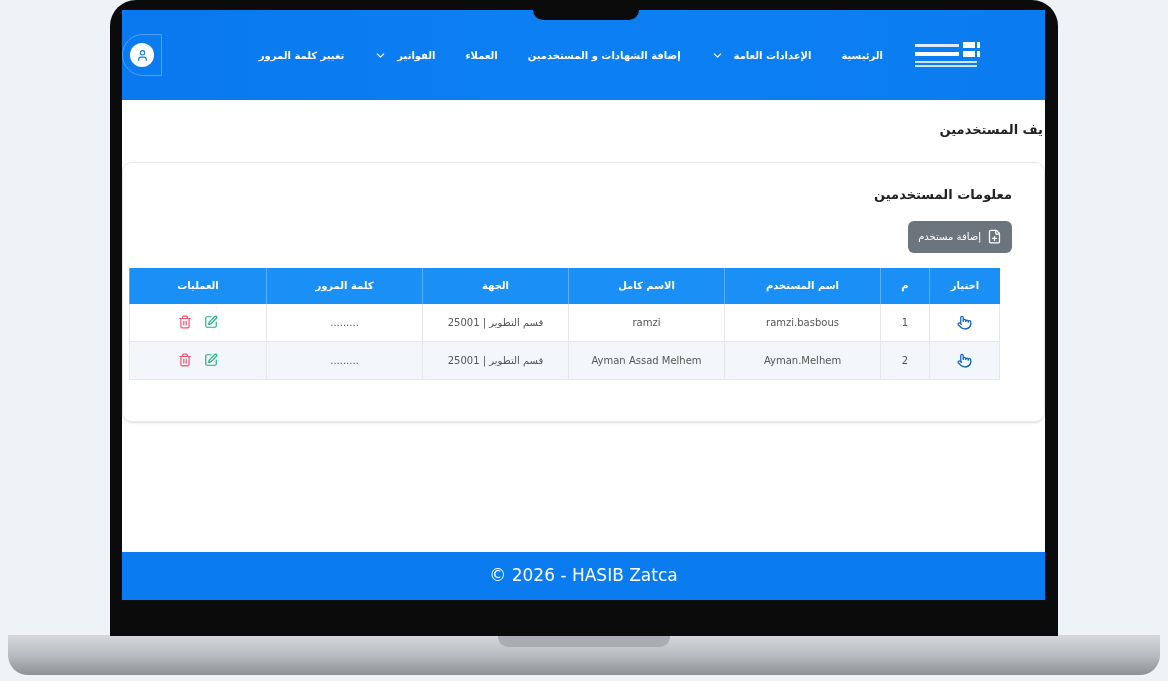  I want to click on card-title: معلومات المستخدمين, so click(942, 195).